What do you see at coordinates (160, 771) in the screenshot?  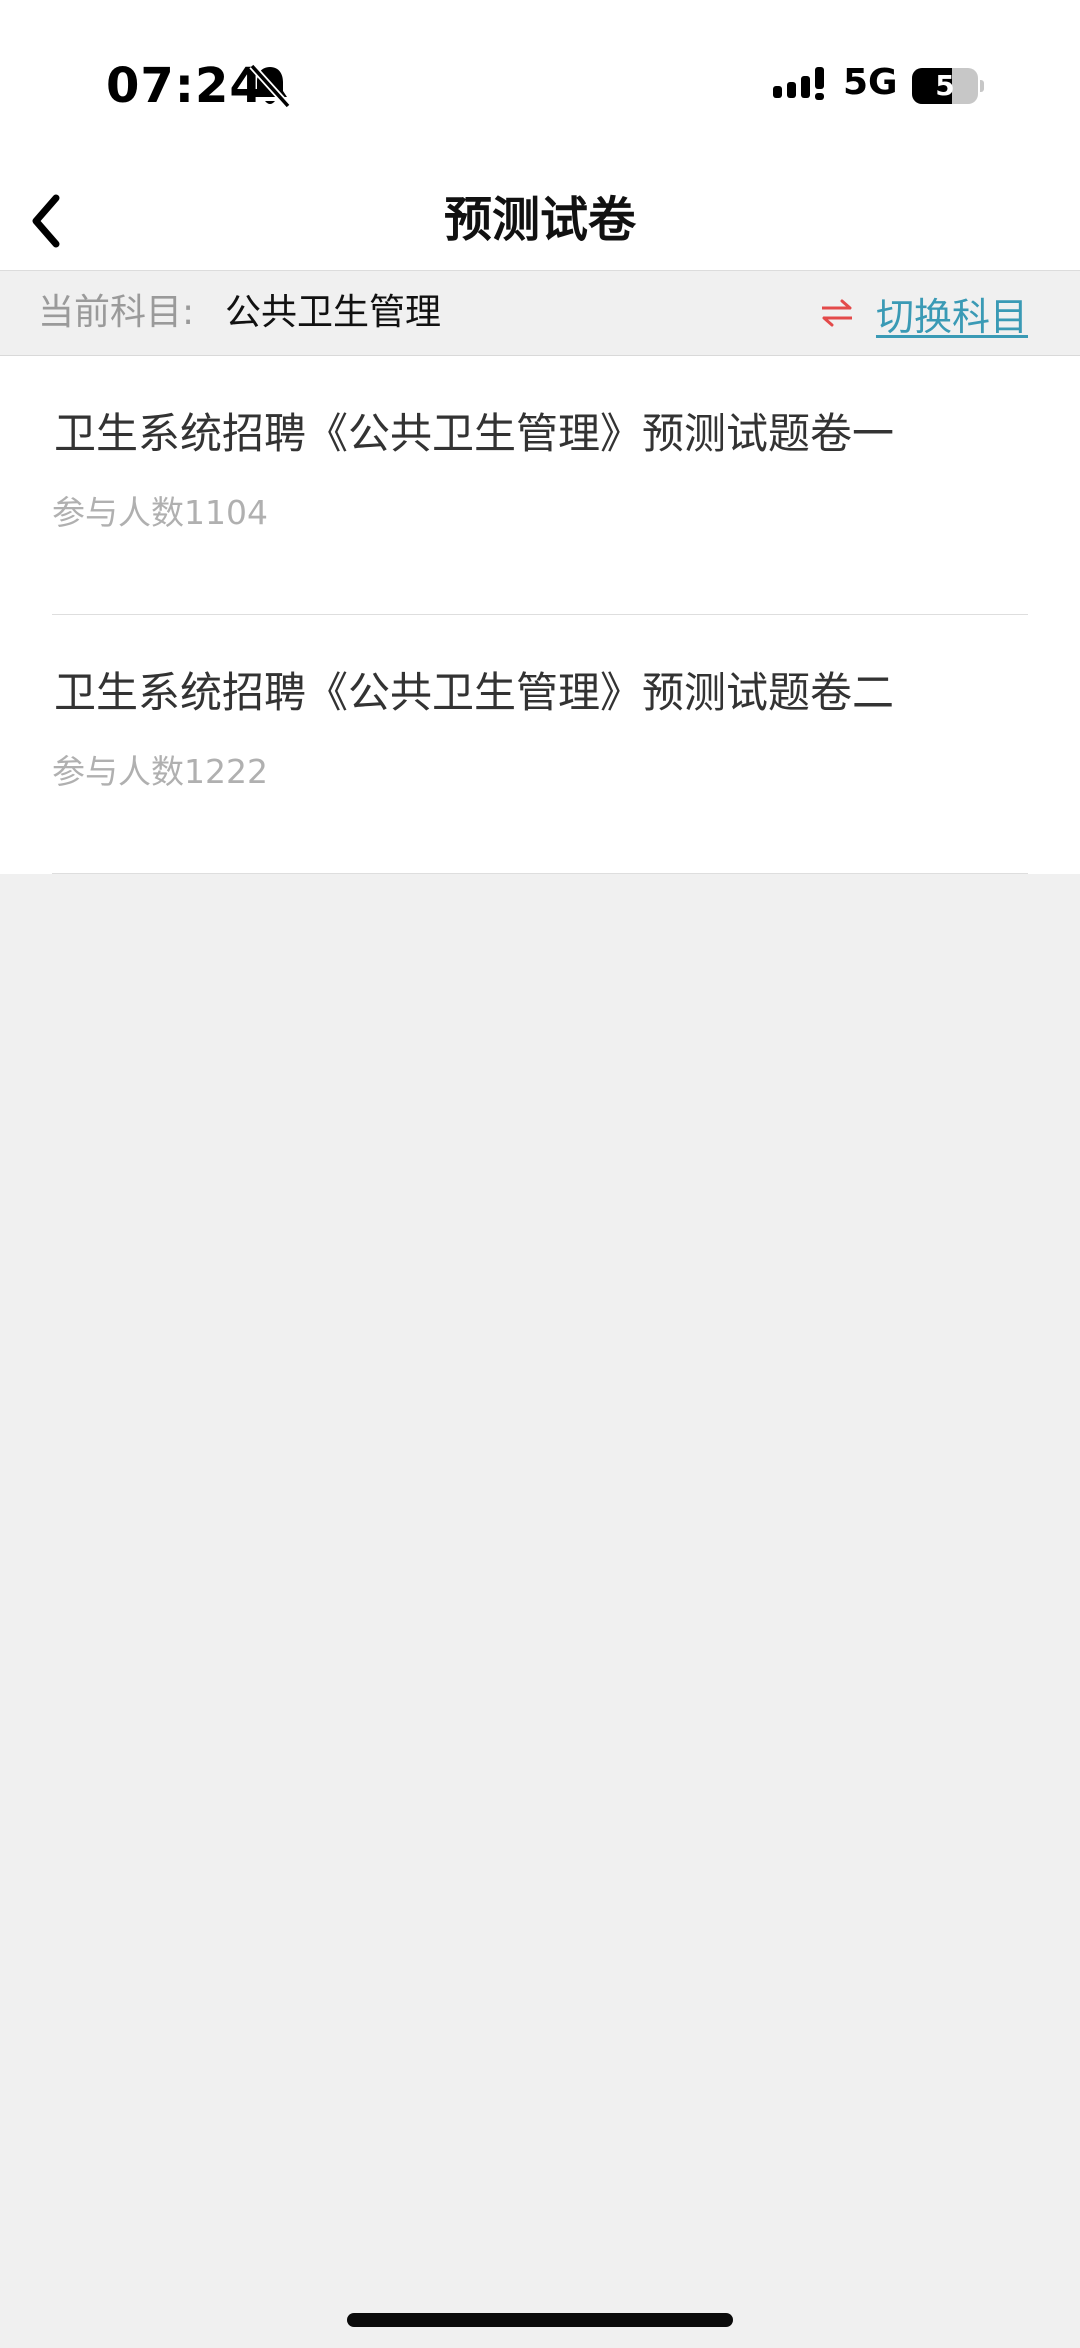 I see `participant-count: 参与人数1222` at bounding box center [160, 771].